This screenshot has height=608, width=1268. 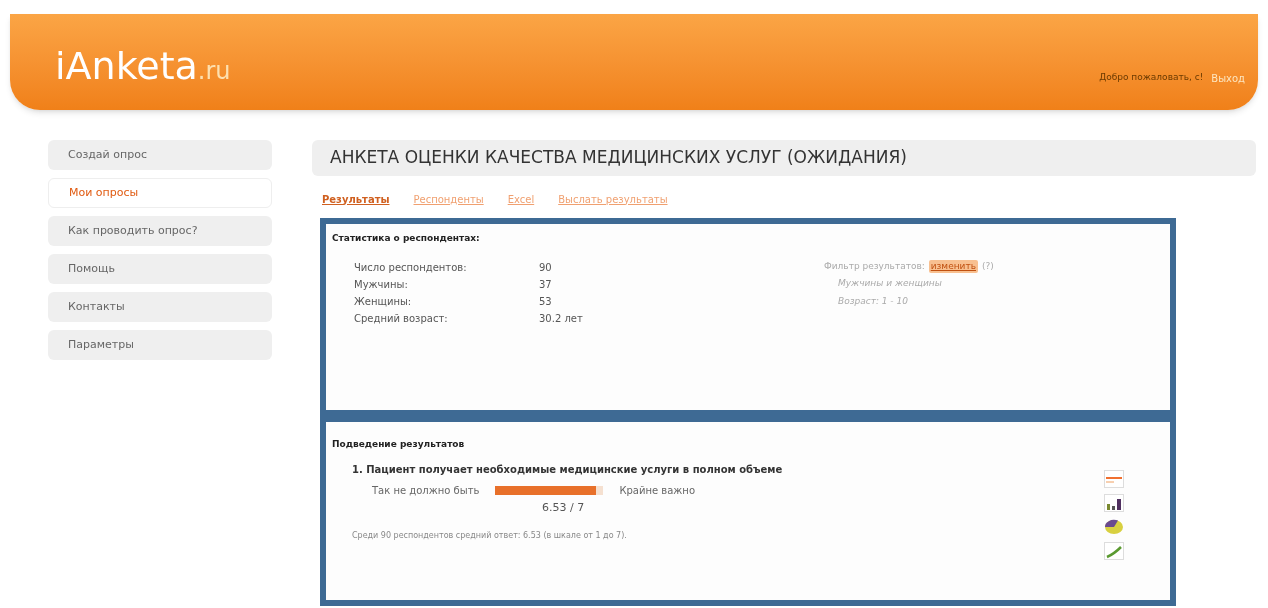 I want to click on sidebar-item: Создай опрос, so click(x=160, y=155).